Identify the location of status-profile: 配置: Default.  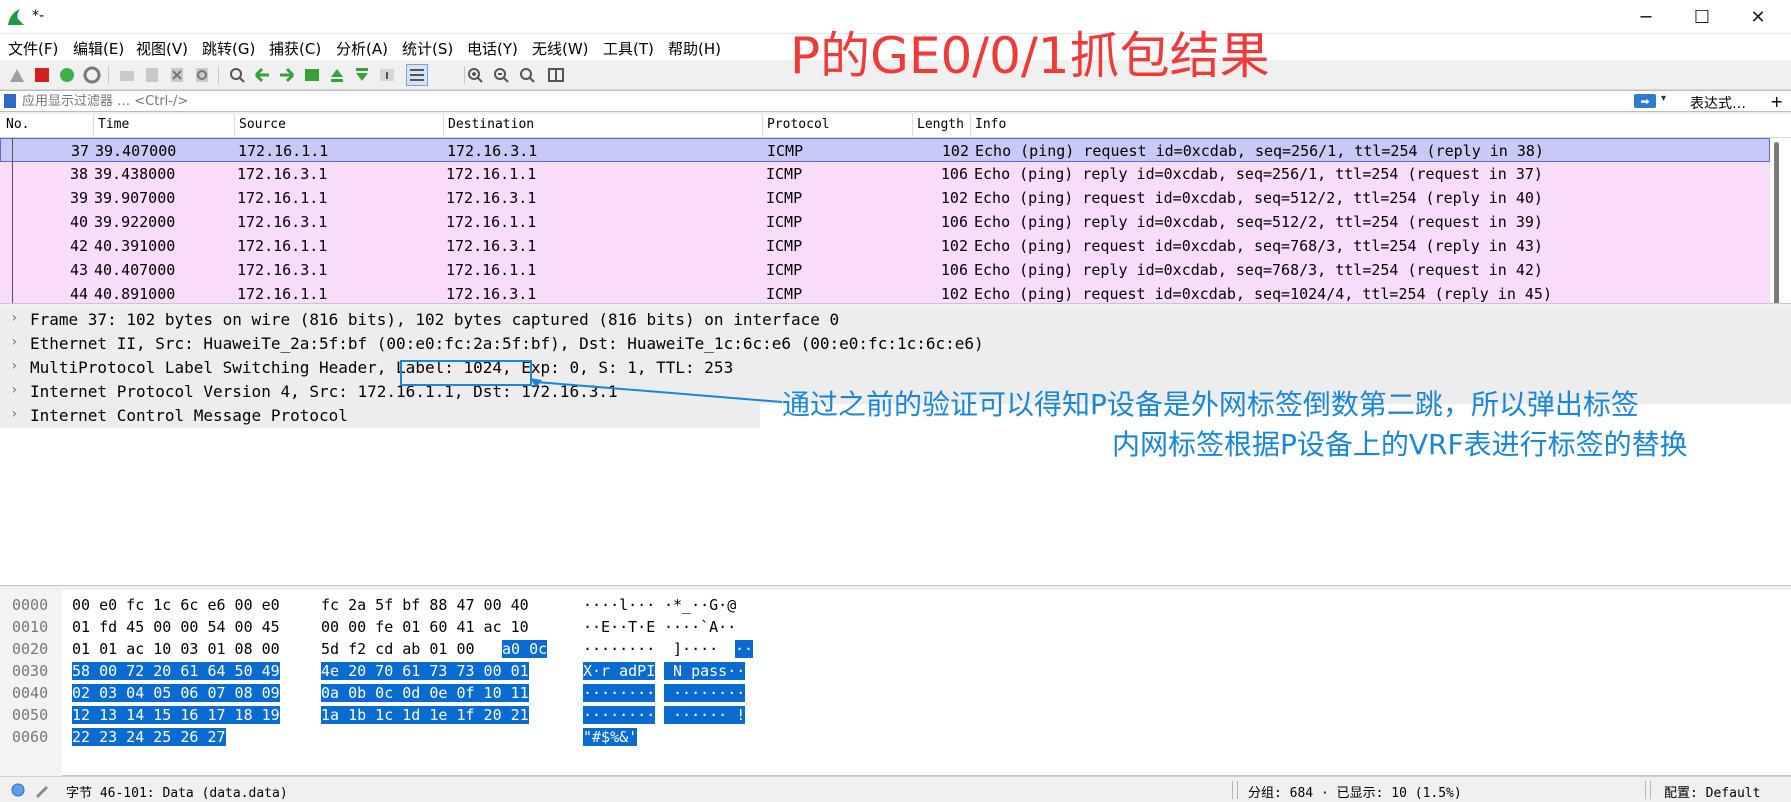
(1712, 791).